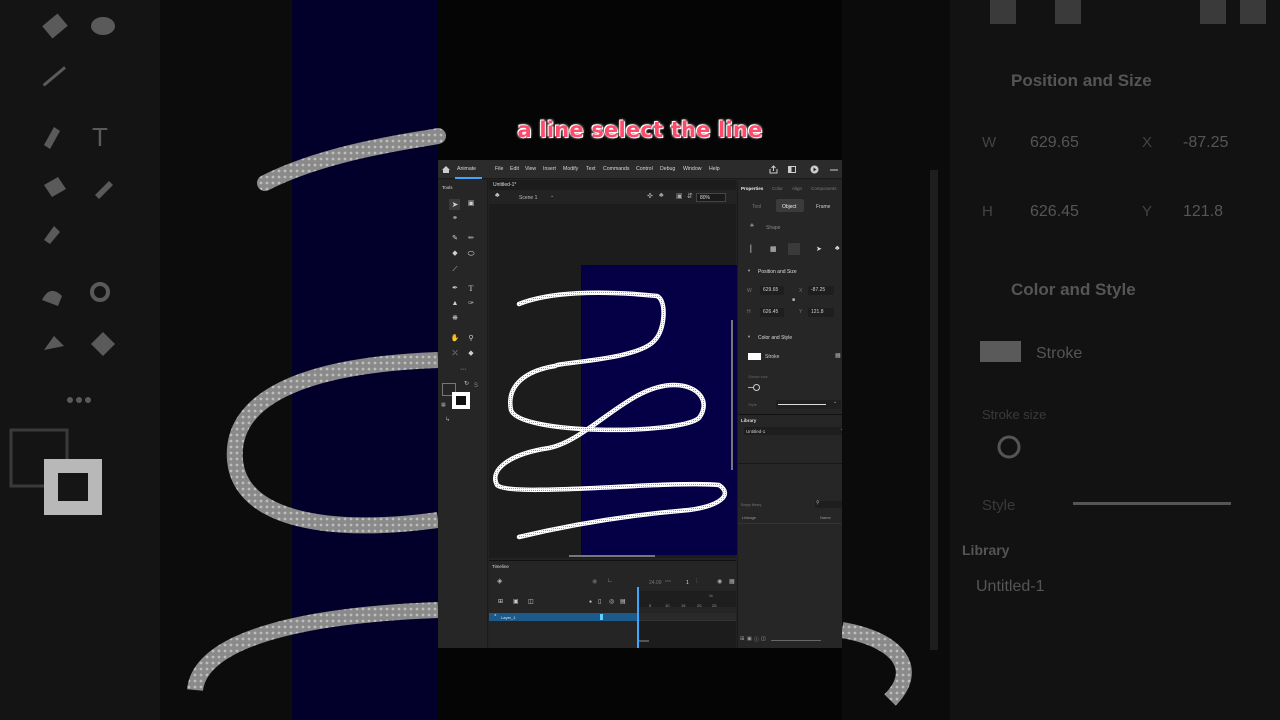 Image resolution: width=1280 pixels, height=720 pixels. Describe the element at coordinates (455, 270) in the screenshot. I see `line-tool-icon: ⟋` at that location.